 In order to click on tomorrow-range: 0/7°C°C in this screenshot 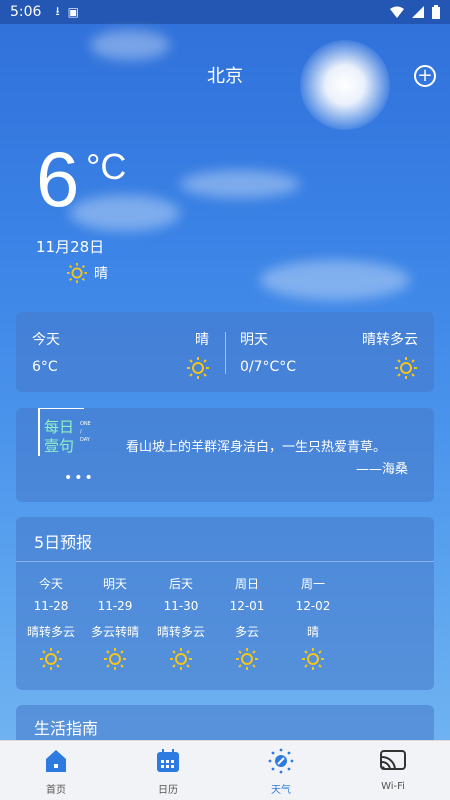, I will do `click(268, 367)`.